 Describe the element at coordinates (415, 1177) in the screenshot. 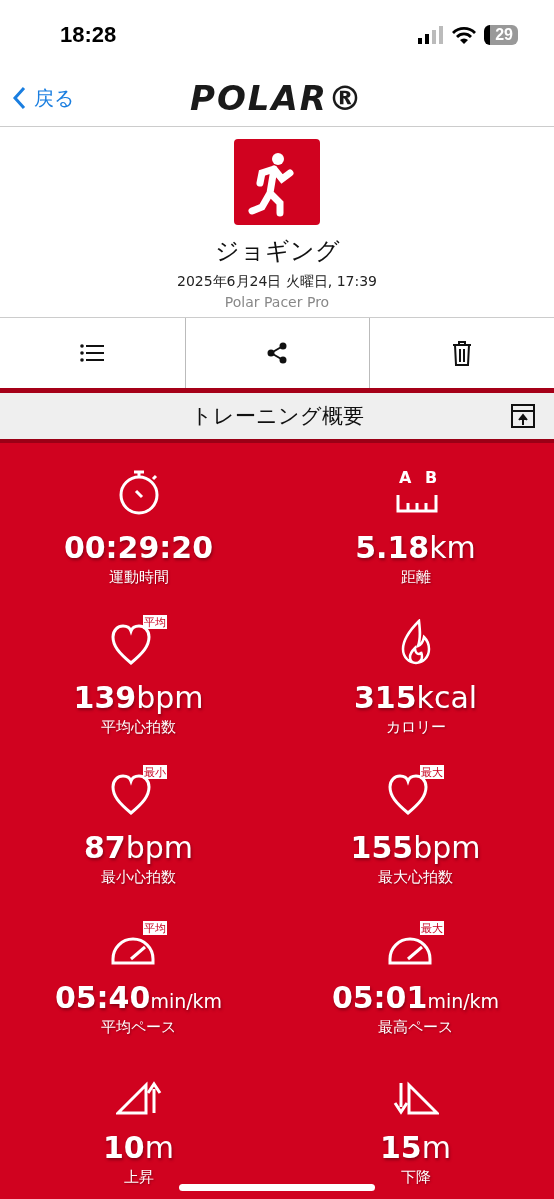

I see `stat-label: 下降` at that location.